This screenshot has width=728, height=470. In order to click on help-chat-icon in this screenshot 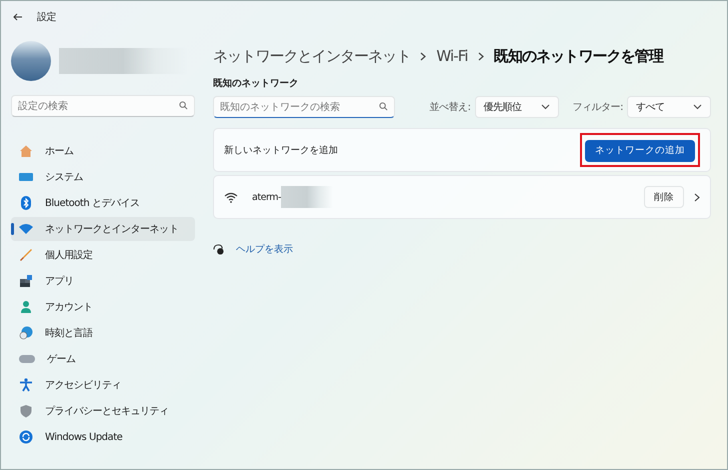, I will do `click(218, 249)`.